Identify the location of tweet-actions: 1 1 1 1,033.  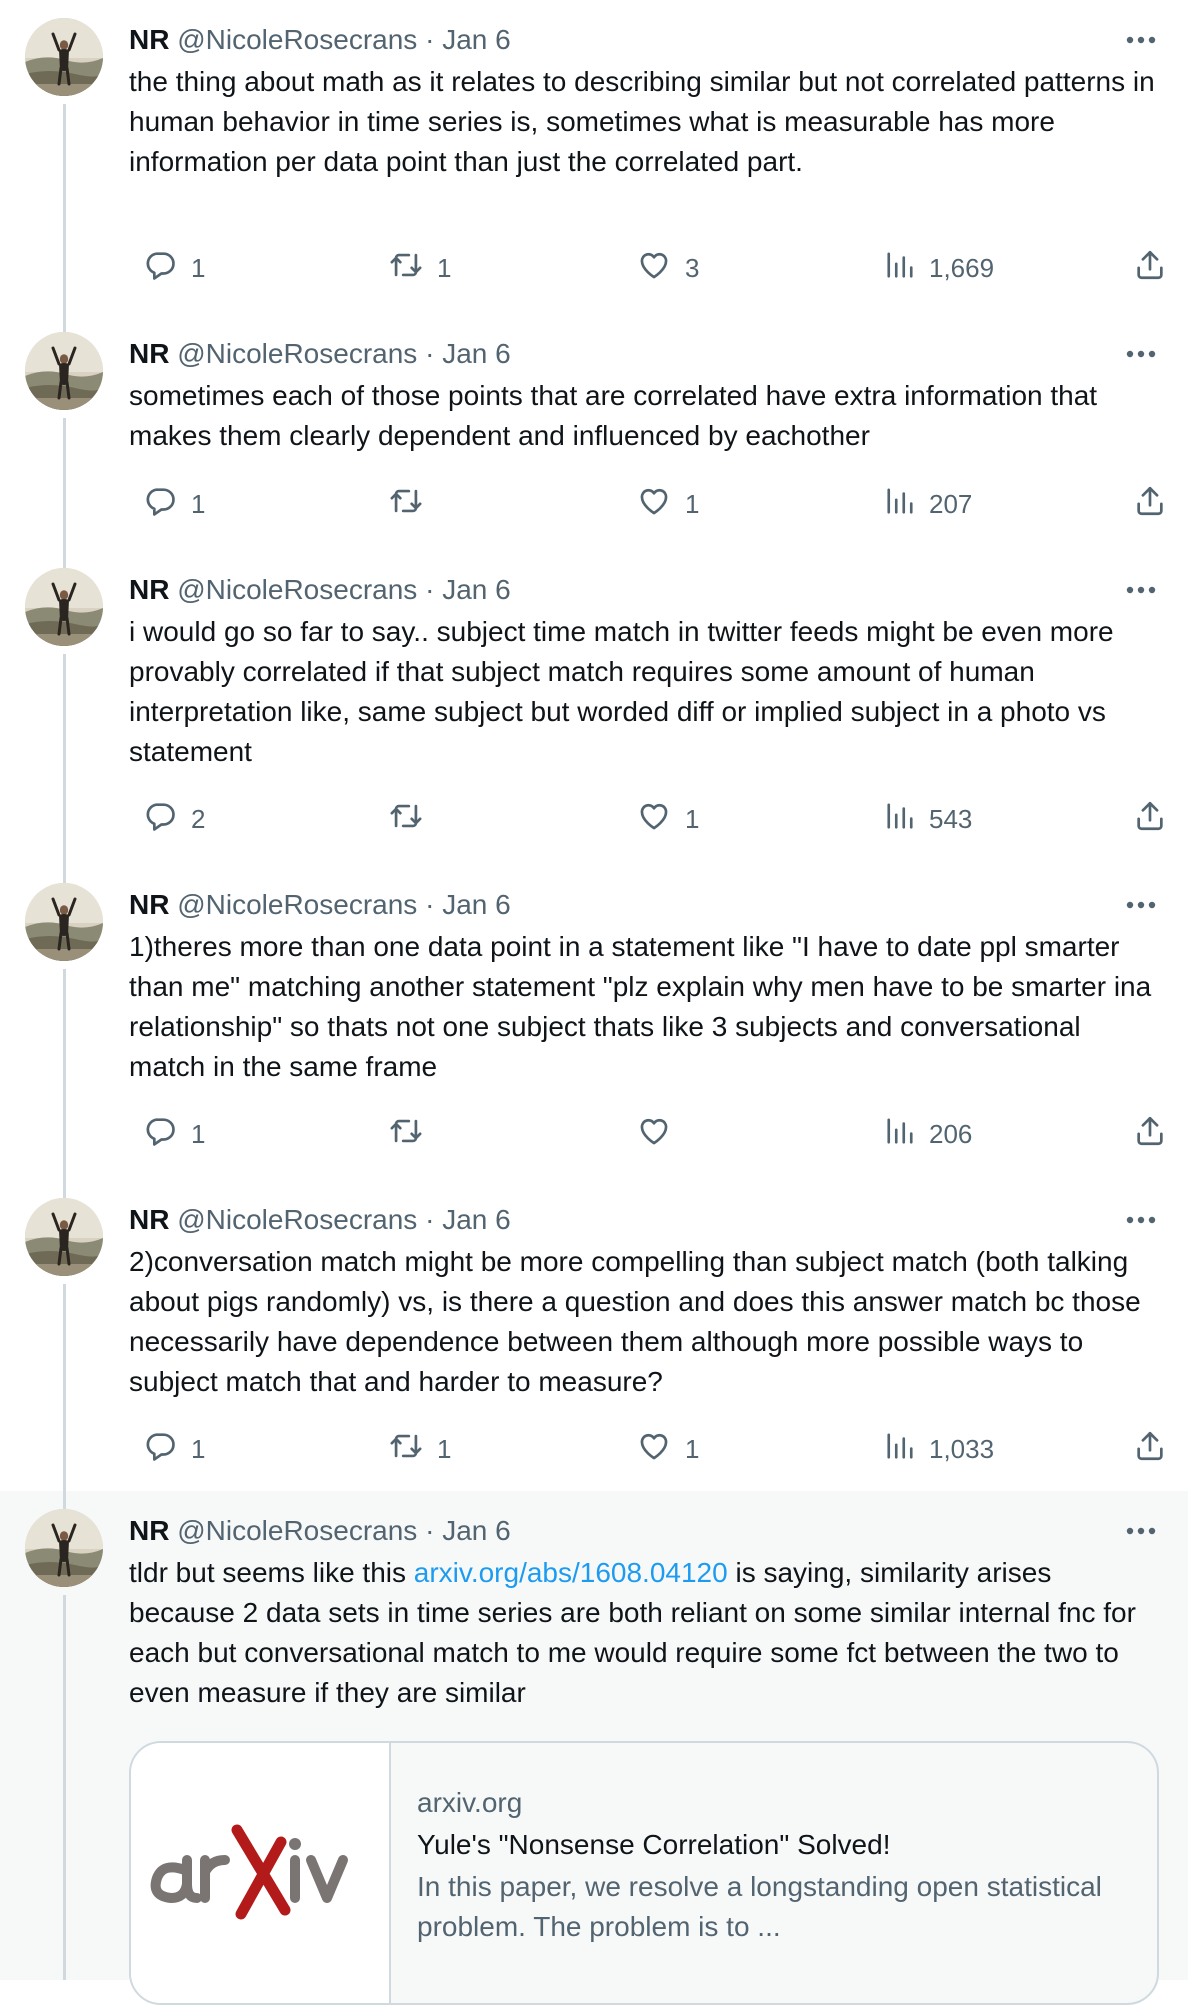
(646, 1449).